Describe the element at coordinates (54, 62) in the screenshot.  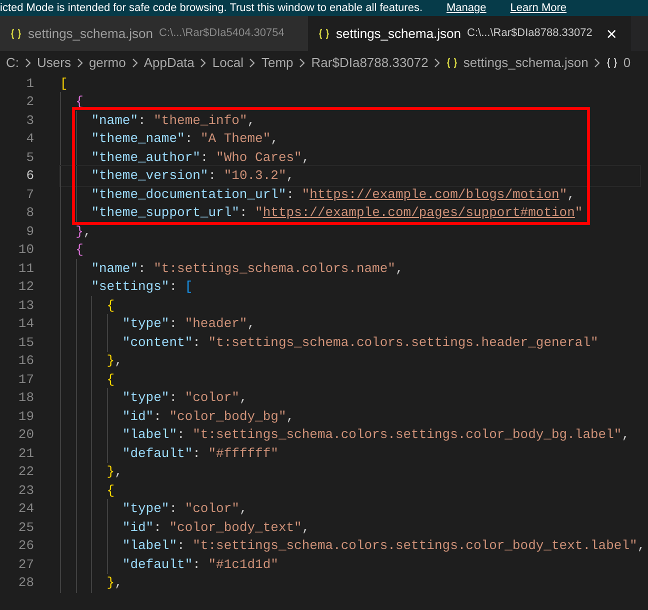
I see `breadcrumb-item: Users` at that location.